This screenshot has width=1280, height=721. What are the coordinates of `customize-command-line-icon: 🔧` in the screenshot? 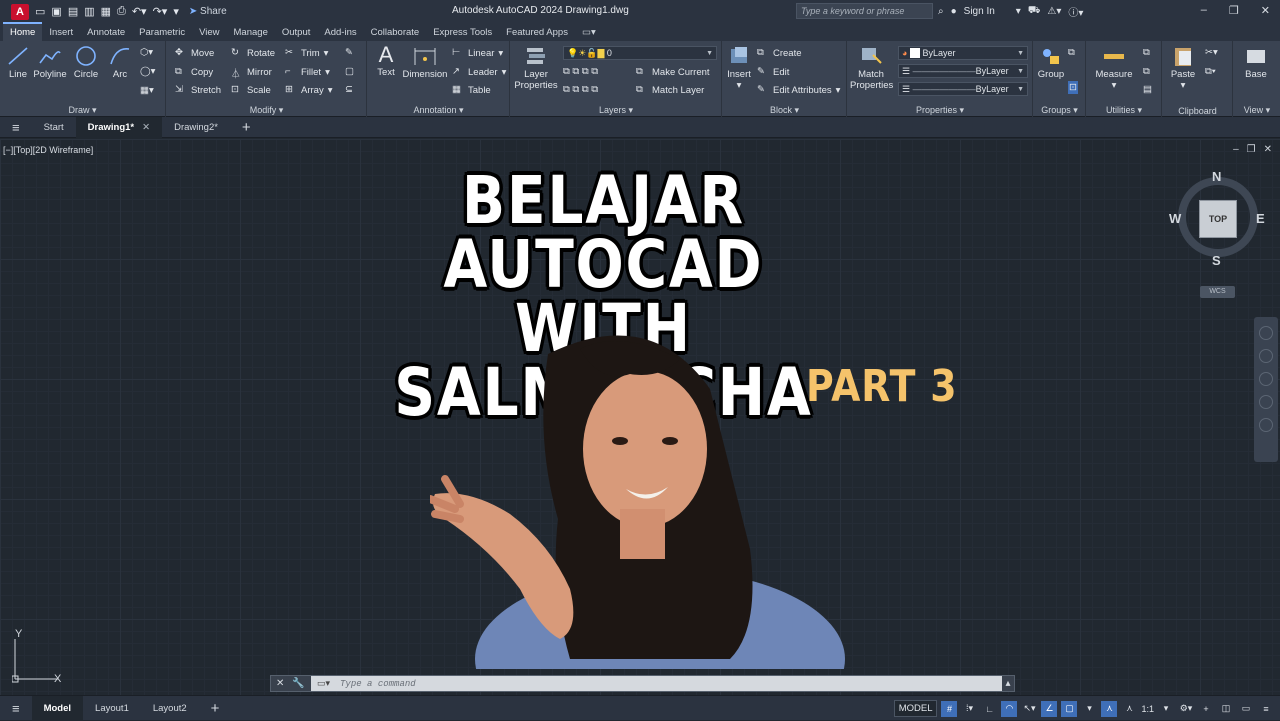 It's located at (298, 683).